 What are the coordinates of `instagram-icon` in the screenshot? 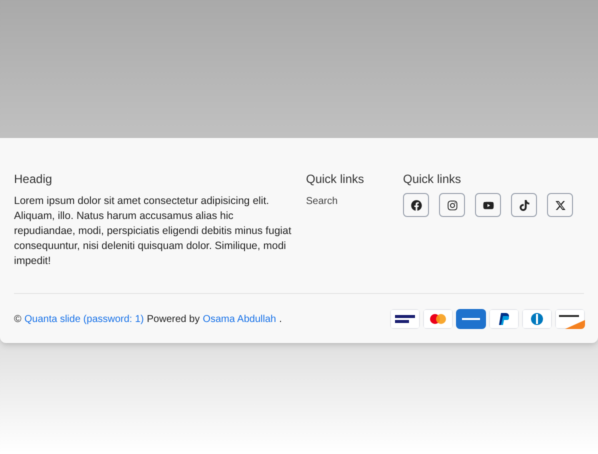 It's located at (452, 205).